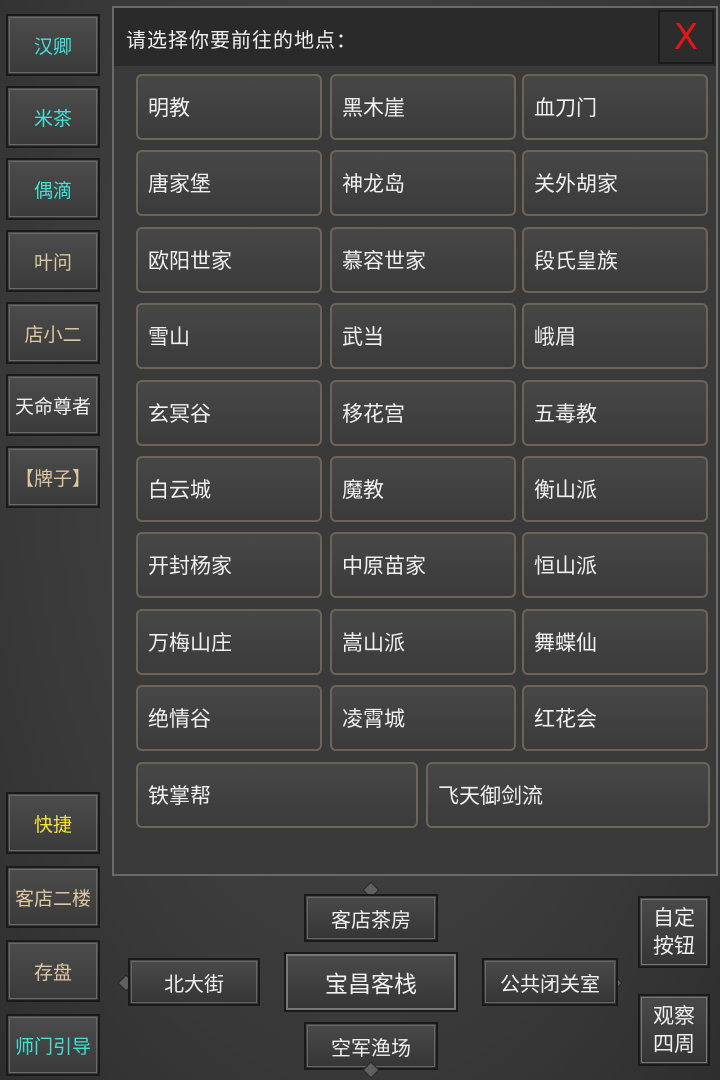 Image resolution: width=720 pixels, height=1080 pixels. What do you see at coordinates (615, 183) in the screenshot?
I see `location-button: 关外胡家` at bounding box center [615, 183].